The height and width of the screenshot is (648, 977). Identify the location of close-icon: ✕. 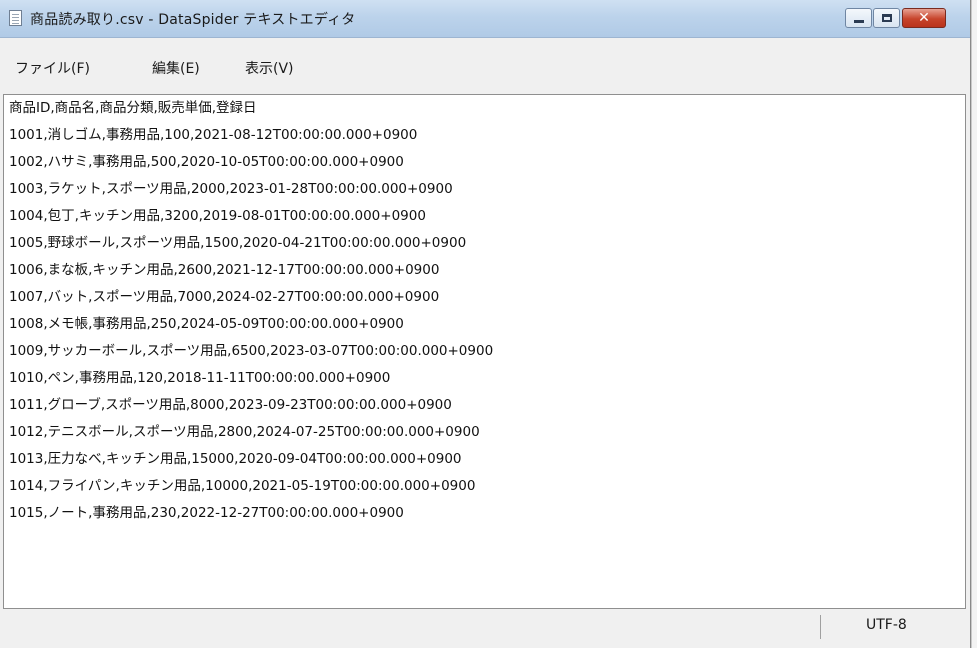
(924, 18).